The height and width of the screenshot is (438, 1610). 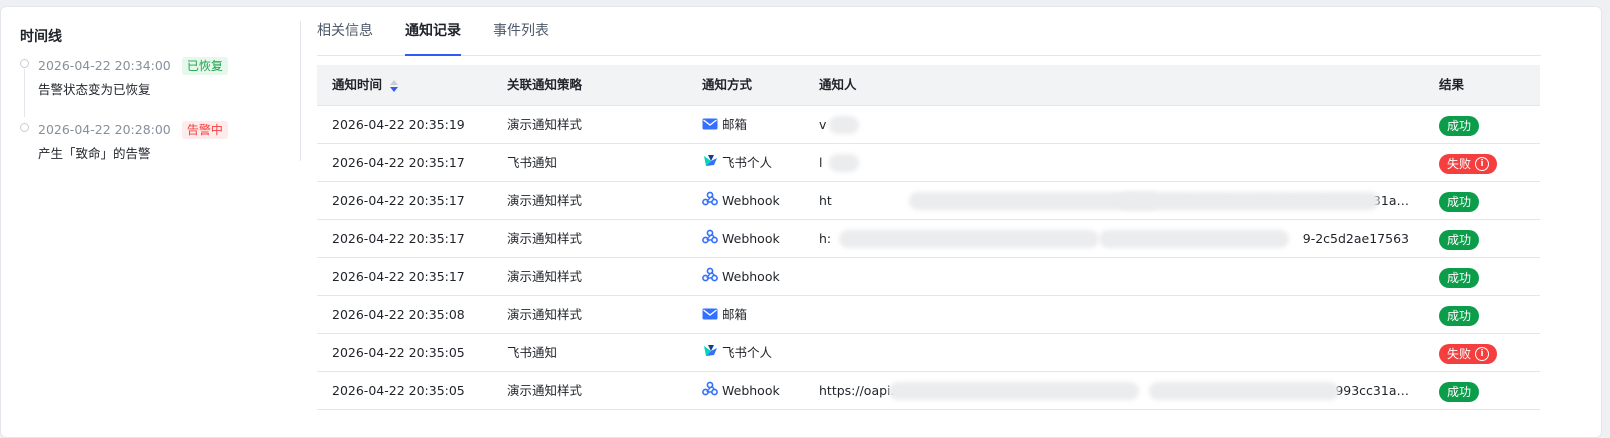 I want to click on column-header-policy: 关联通知策略, so click(x=545, y=84).